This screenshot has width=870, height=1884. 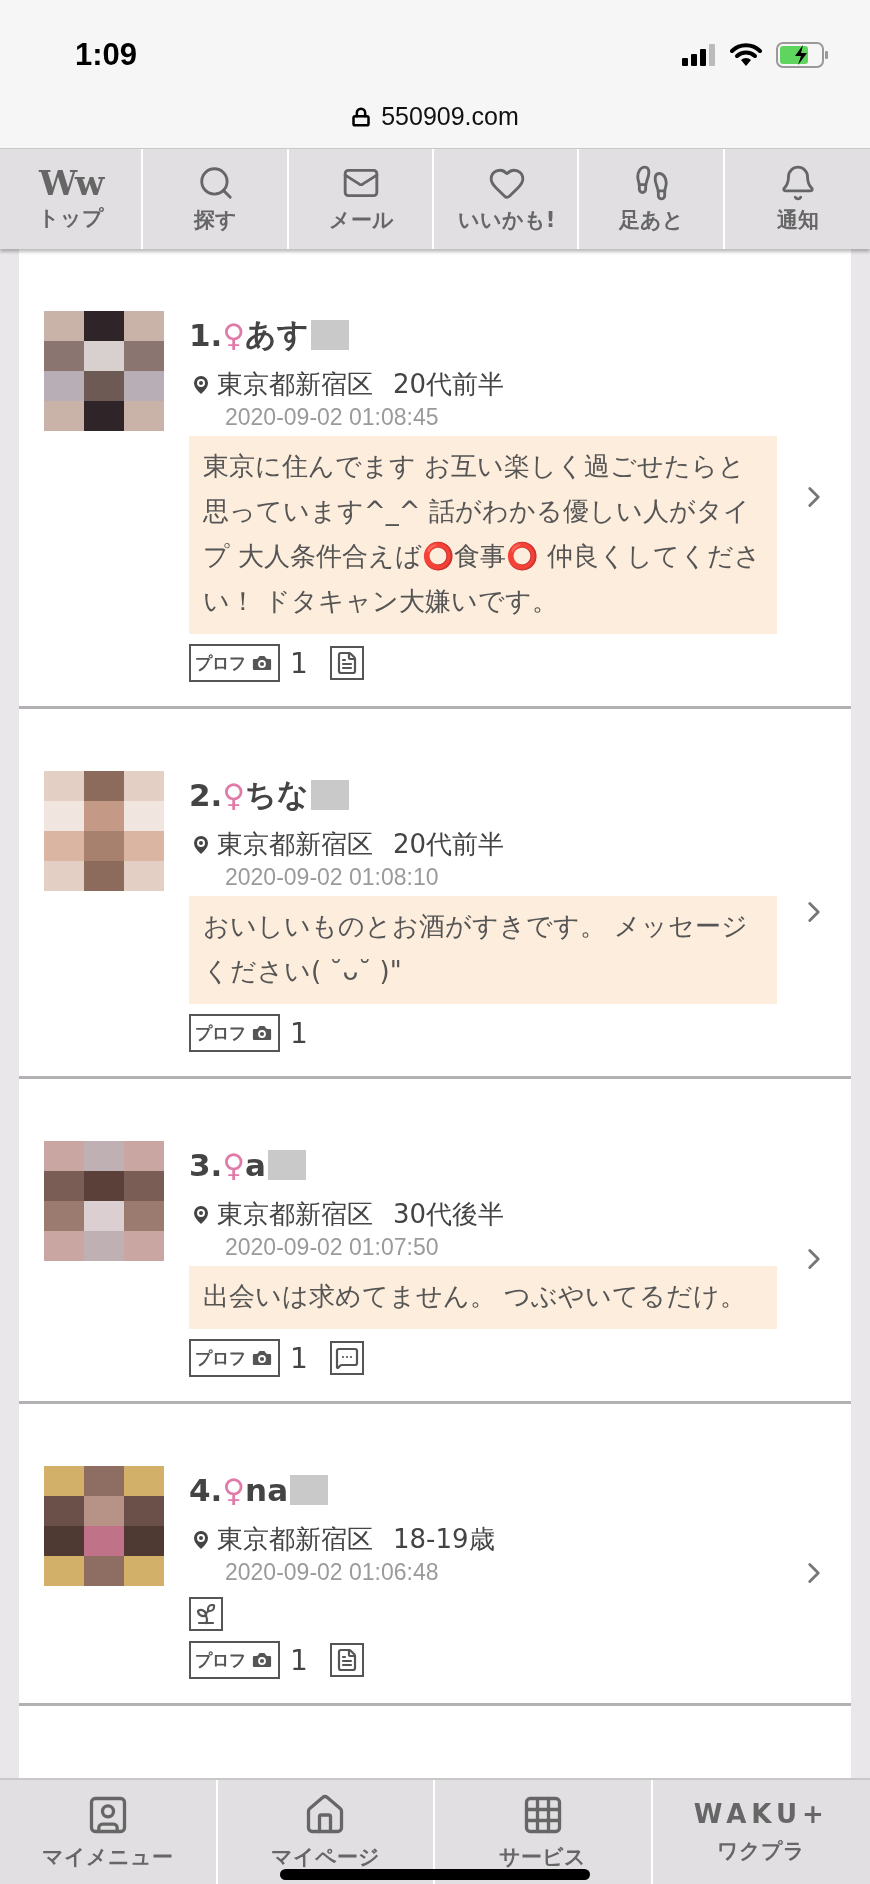 I want to click on nav-label: ワクプラ, so click(x=761, y=1851).